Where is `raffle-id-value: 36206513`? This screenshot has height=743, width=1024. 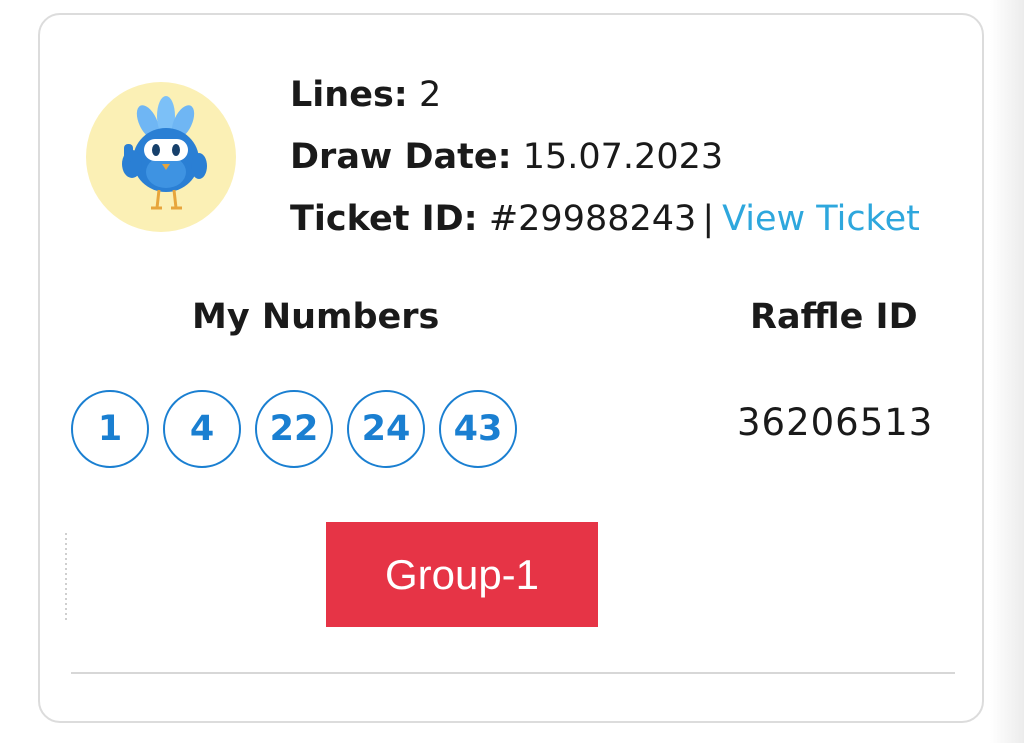 raffle-id-value: 36206513 is located at coordinates (835, 422).